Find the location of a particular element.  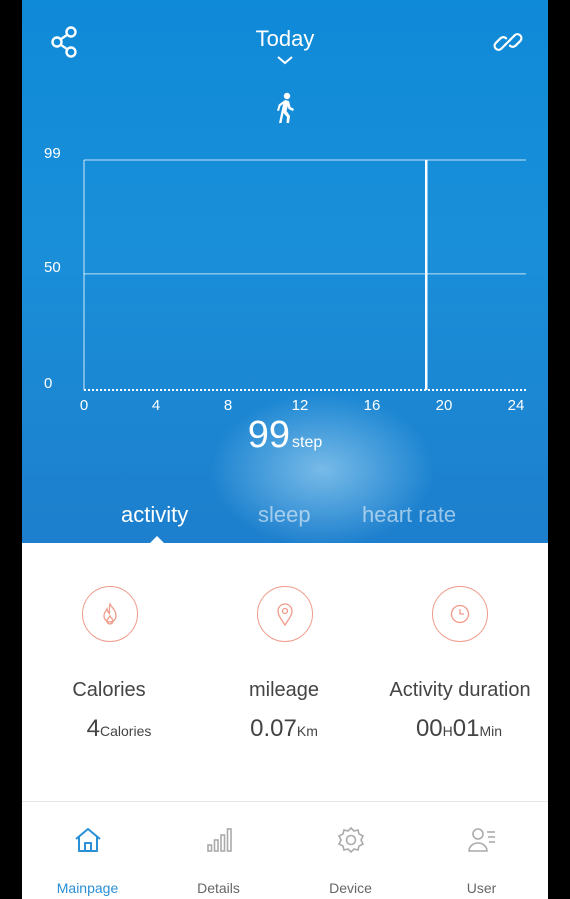

nav-mainpage: Mainpage is located at coordinates (87, 850).